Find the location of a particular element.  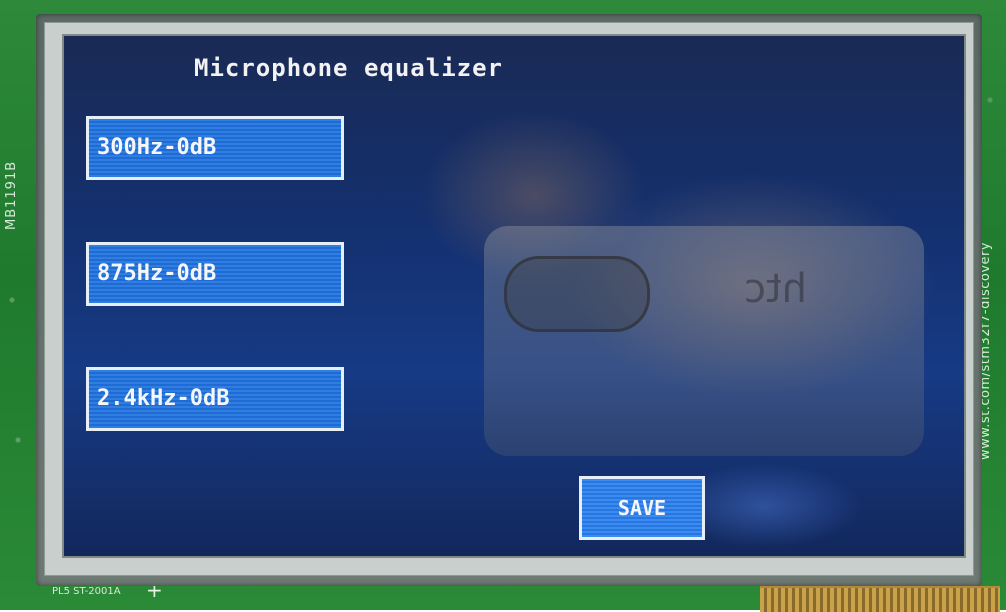

board-bottom-label: PL5 ST-2001A is located at coordinates (86, 591).